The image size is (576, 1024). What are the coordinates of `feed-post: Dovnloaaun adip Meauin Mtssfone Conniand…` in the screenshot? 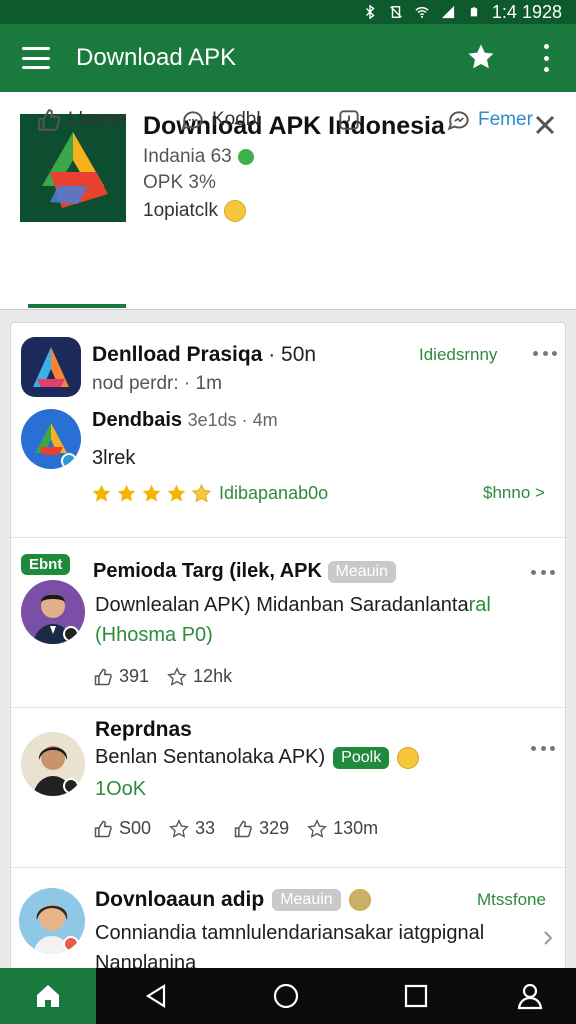 It's located at (288, 919).